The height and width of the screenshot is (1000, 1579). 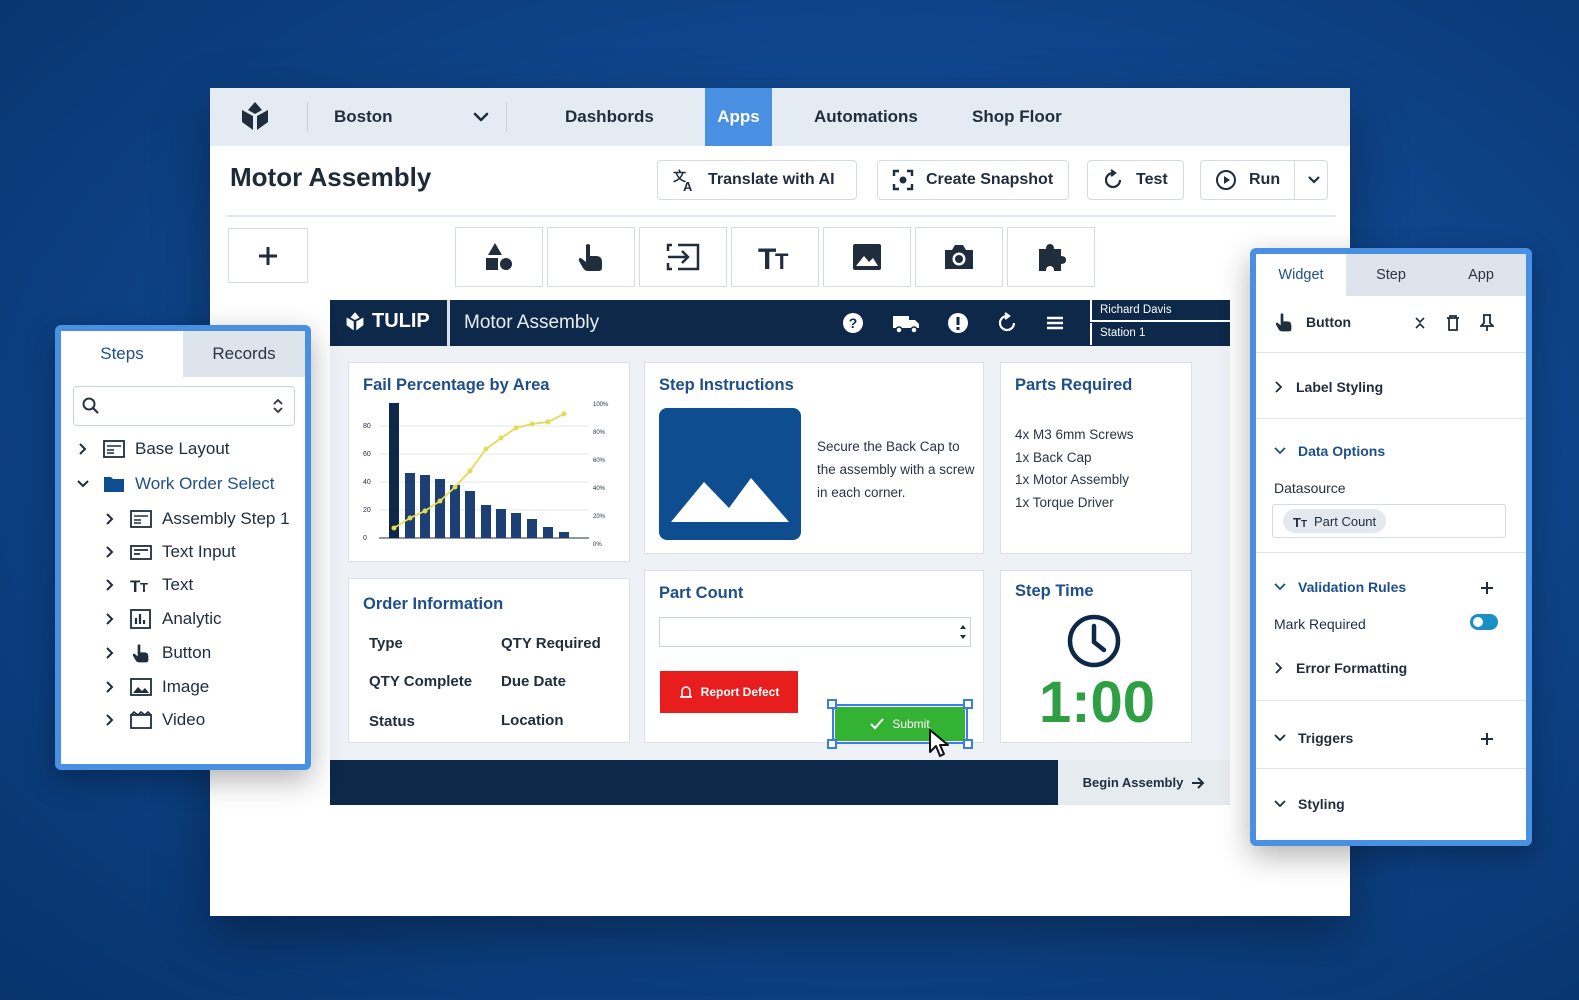 I want to click on tree-item-image: Image, so click(x=155, y=687).